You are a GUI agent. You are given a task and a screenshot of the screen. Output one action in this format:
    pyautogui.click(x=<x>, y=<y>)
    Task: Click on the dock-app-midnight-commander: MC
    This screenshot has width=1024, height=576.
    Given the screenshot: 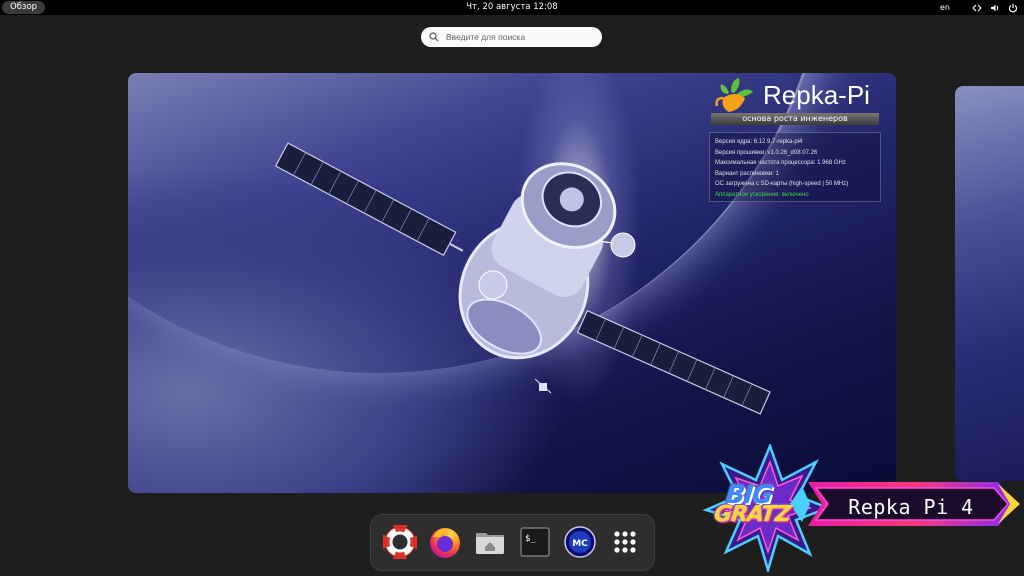 What is the action you would take?
    pyautogui.click(x=580, y=542)
    